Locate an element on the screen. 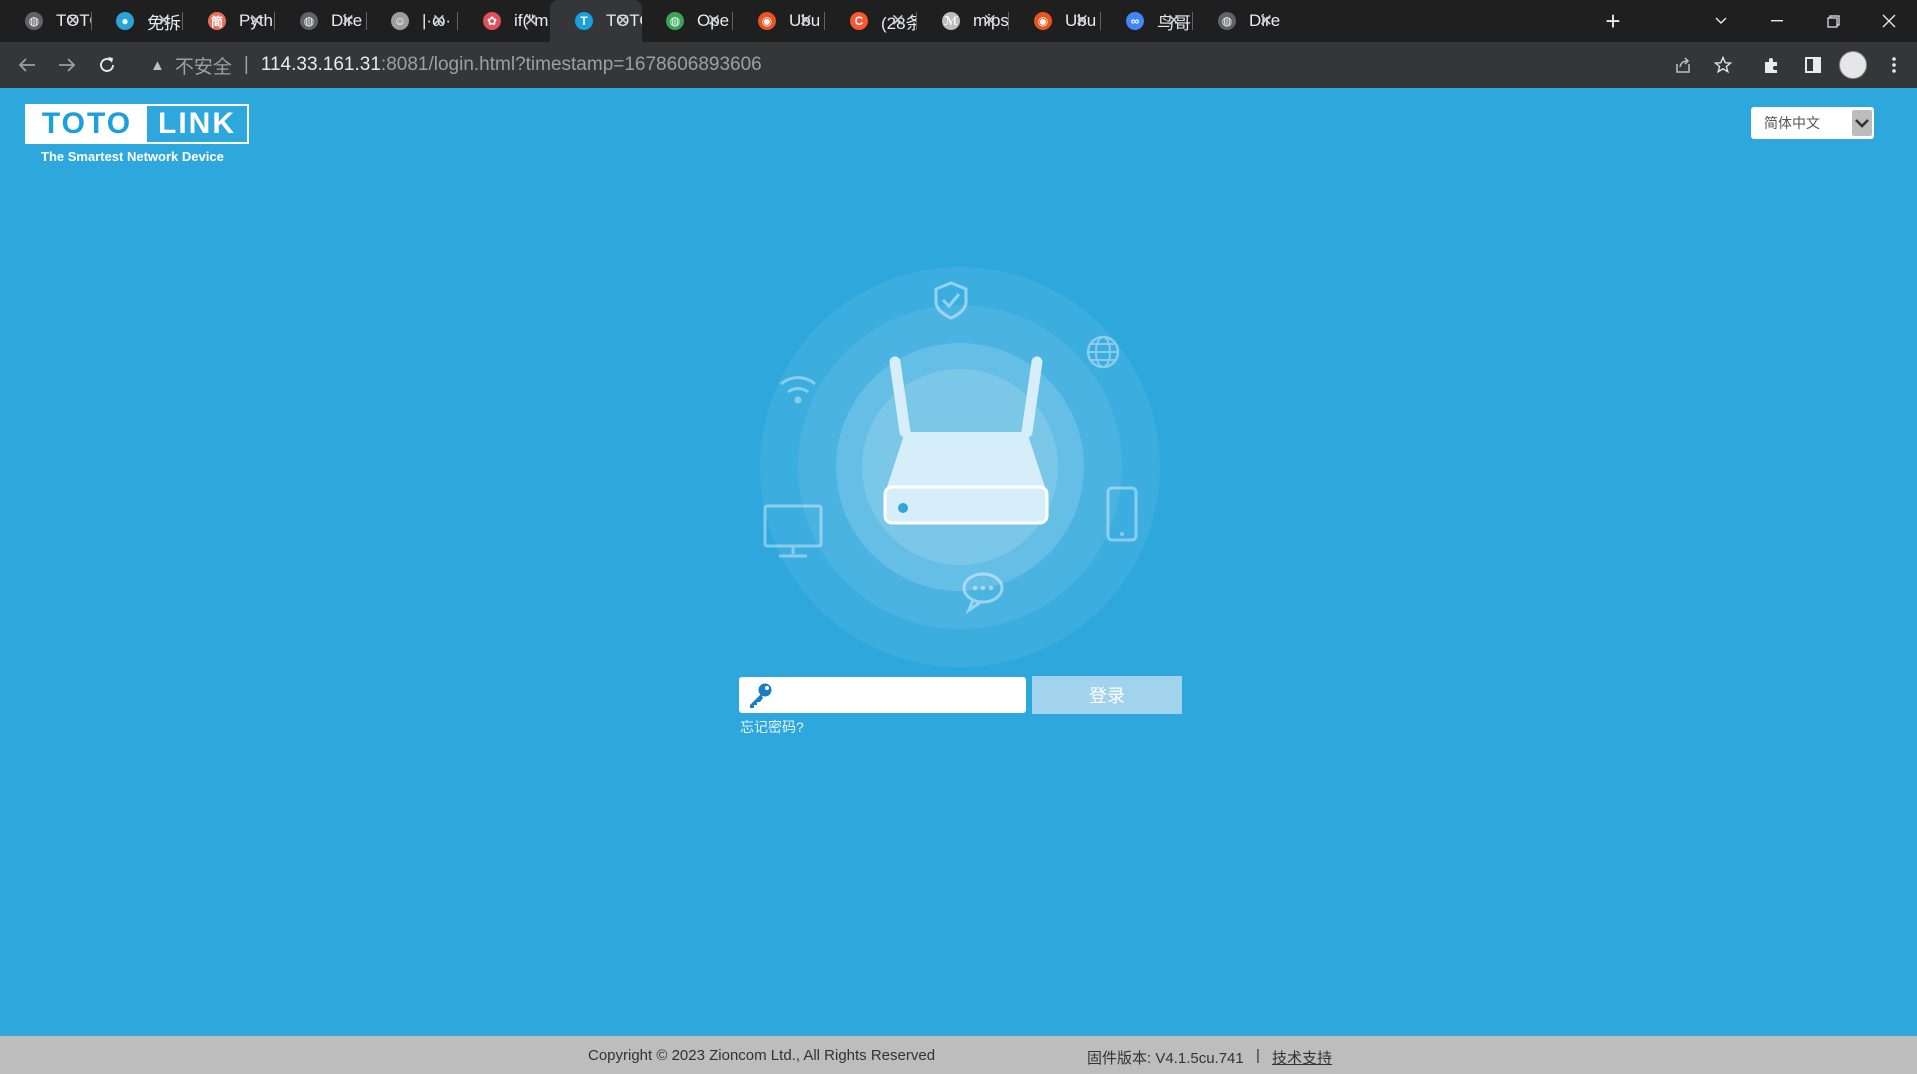  support-link: 技术支持 is located at coordinates (1302, 1057).